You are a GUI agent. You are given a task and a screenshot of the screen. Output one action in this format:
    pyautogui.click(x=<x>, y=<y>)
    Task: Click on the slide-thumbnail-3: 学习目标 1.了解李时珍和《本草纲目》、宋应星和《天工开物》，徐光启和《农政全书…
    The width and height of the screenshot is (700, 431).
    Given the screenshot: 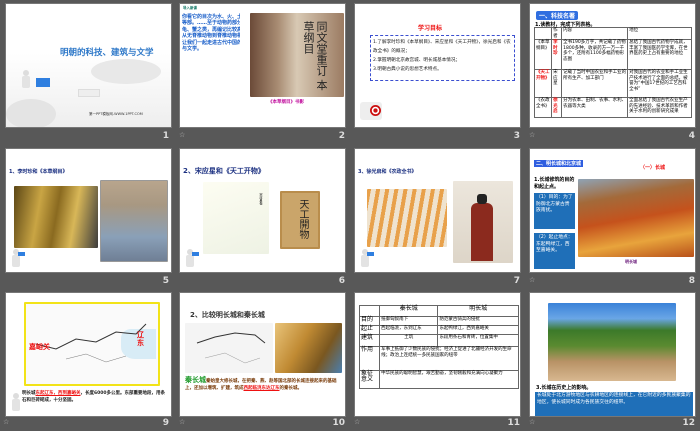 What is the action you would take?
    pyautogui.click(x=437, y=65)
    